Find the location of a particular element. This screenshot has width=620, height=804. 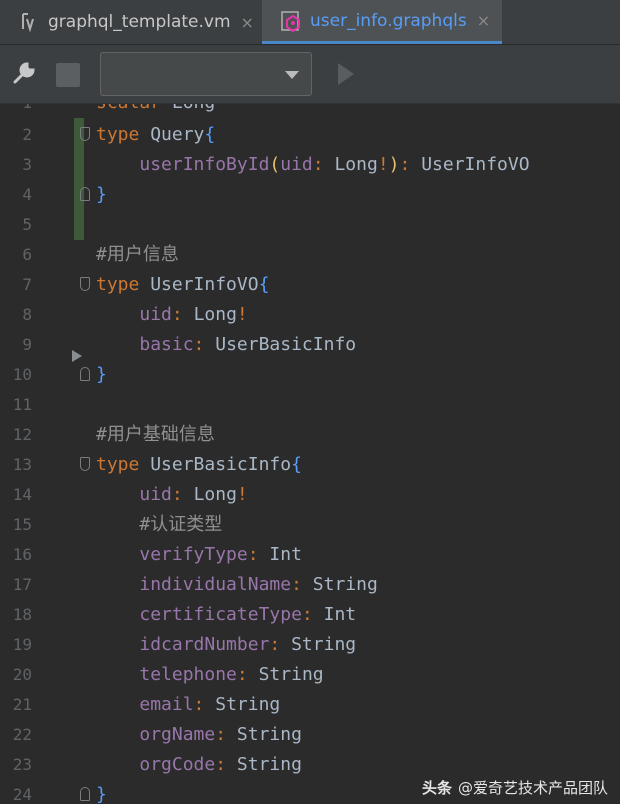

code-line: 23 orgCode: String is located at coordinates (310, 765).